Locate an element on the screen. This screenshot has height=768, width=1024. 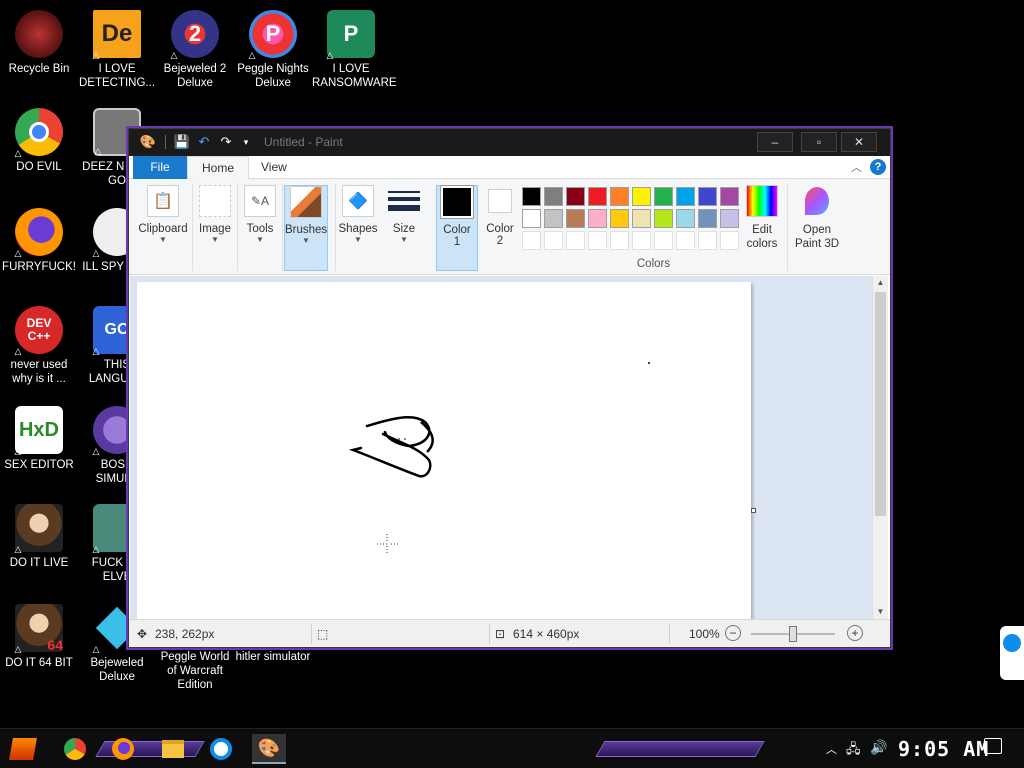
help-icon: ? is located at coordinates (878, 167).